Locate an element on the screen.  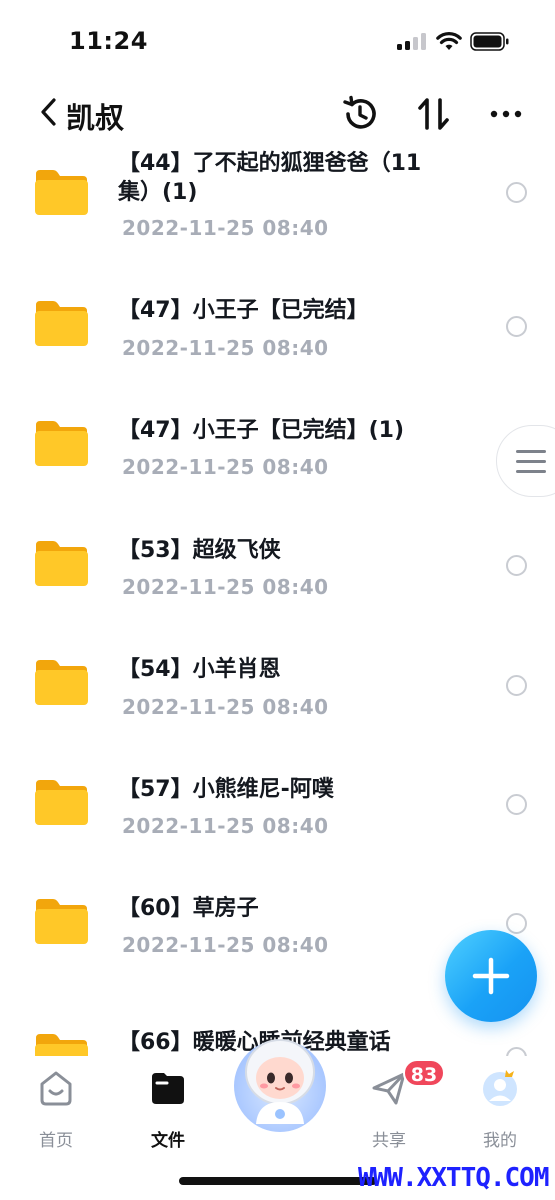
file-name: 【53】超级飞侠 is located at coordinates (199, 550).